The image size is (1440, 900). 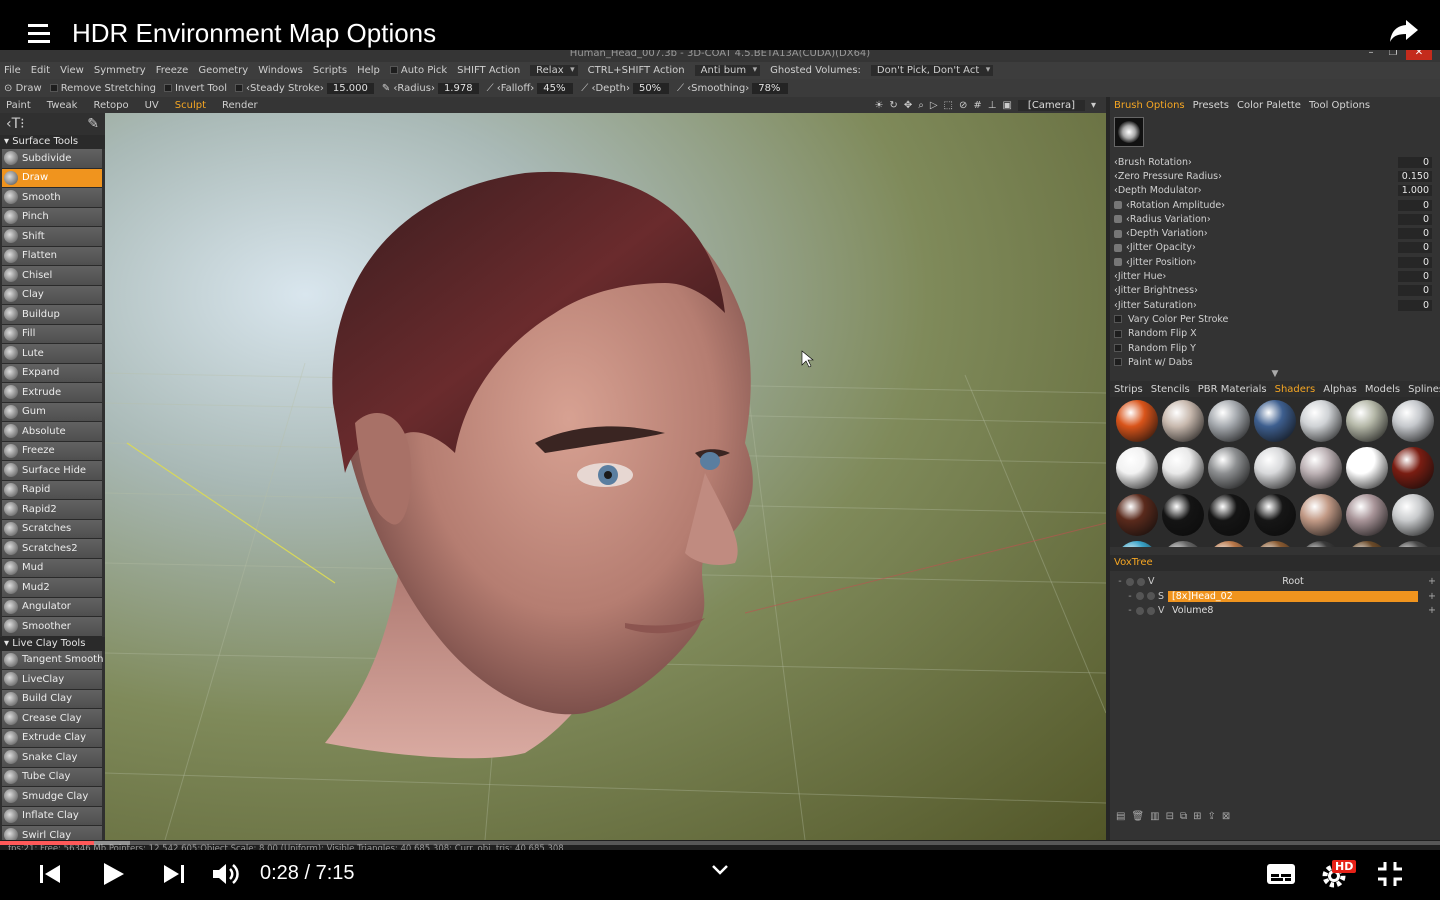 I want to click on group-live-clay-tools: ▾ Live Clay Tools, so click(x=52, y=643).